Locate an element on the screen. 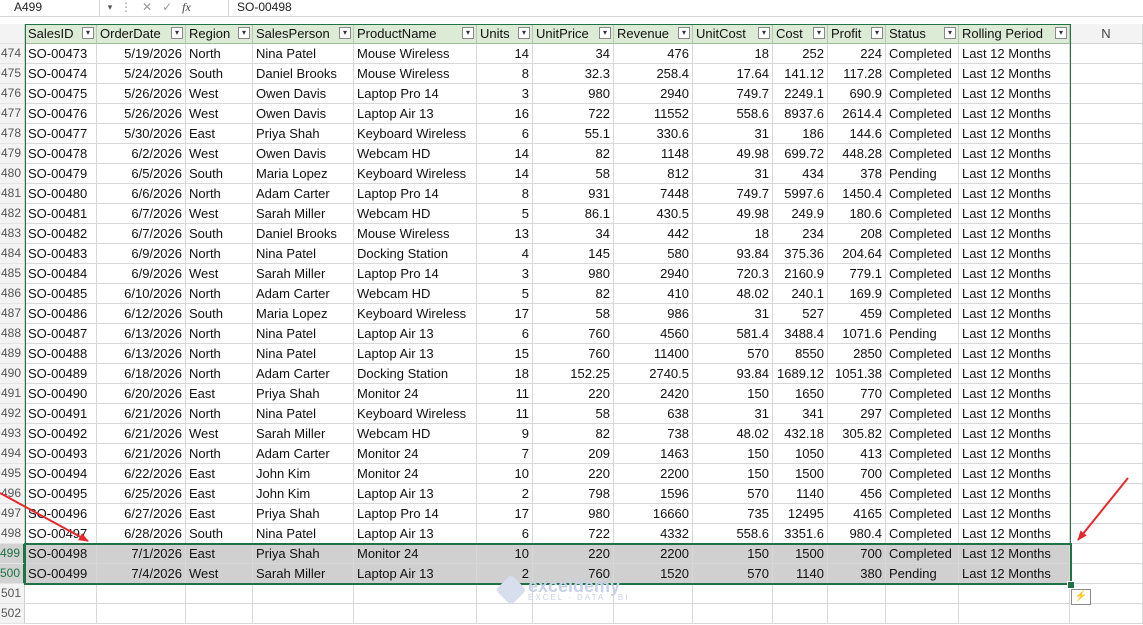 Image resolution: width=1143 pixels, height=625 pixels. table-cell-productname: Webcam HD is located at coordinates (415, 154).